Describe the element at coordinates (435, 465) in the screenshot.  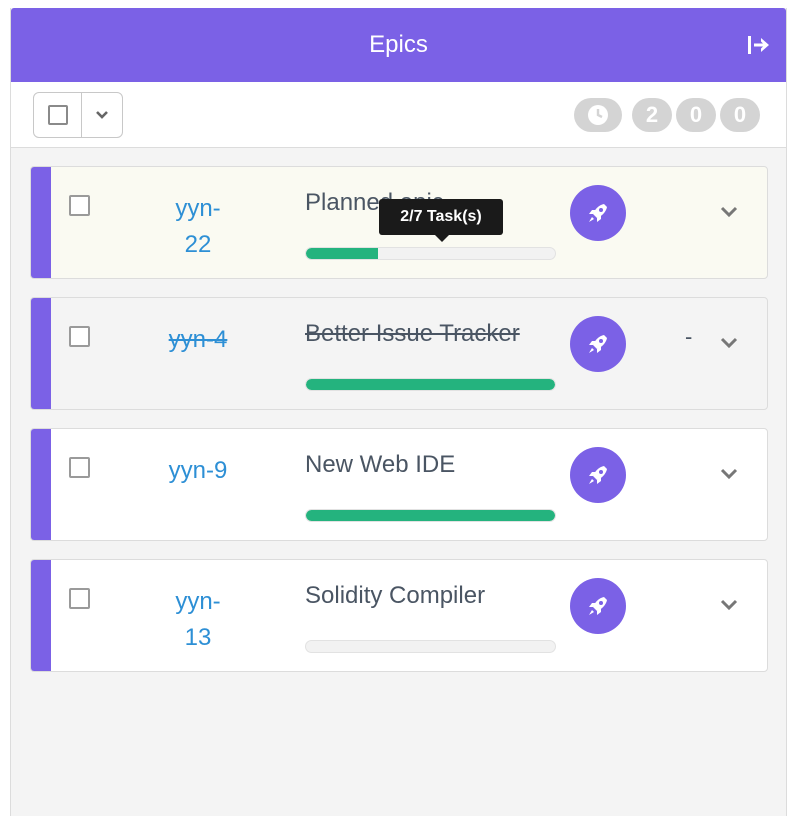
I see `epic-title: New Web IDE` at that location.